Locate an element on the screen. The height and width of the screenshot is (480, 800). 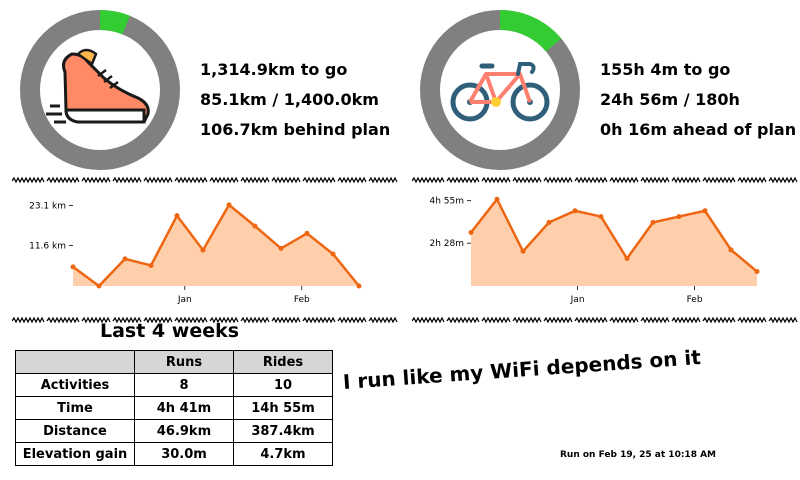
row-label: Time is located at coordinates (75, 408).